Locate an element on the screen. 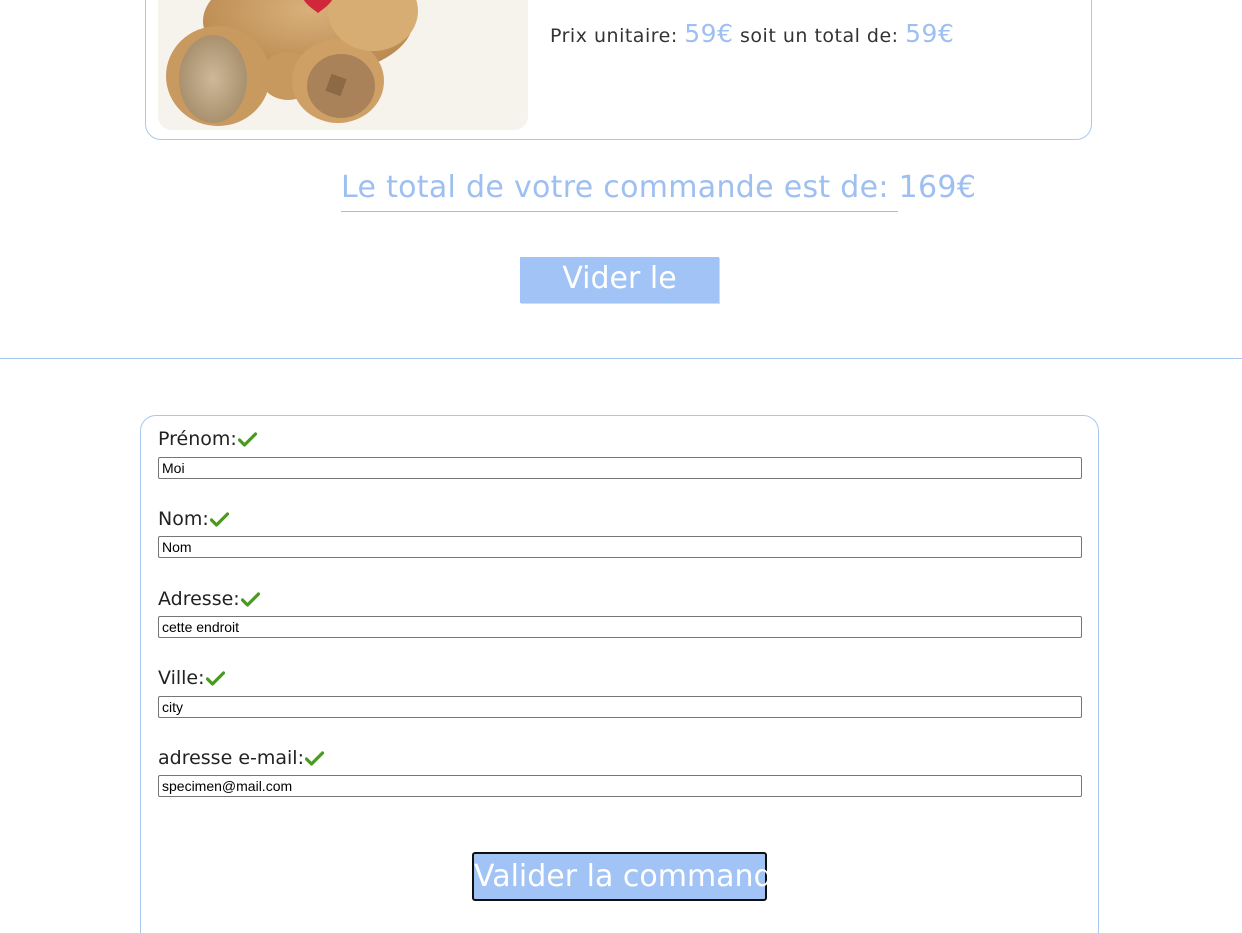  order-total-label: Le total de votre commande est de: is located at coordinates (615, 187).